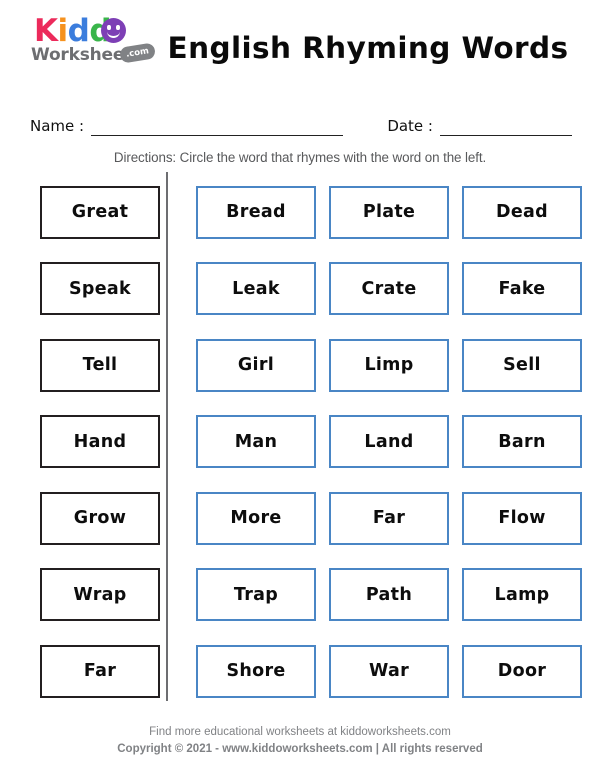  I want to click on exercise-row: Wrap Trap Path Lamp, so click(311, 595).